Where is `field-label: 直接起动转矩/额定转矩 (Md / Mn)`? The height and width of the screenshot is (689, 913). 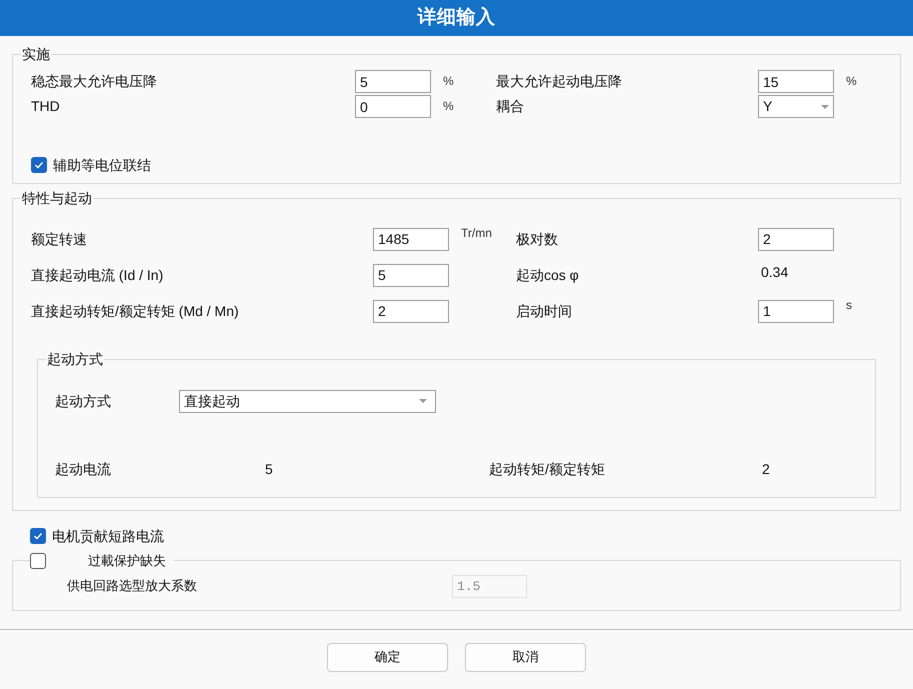
field-label: 直接起动转矩/额定转矩 (Md / Mn) is located at coordinates (135, 311).